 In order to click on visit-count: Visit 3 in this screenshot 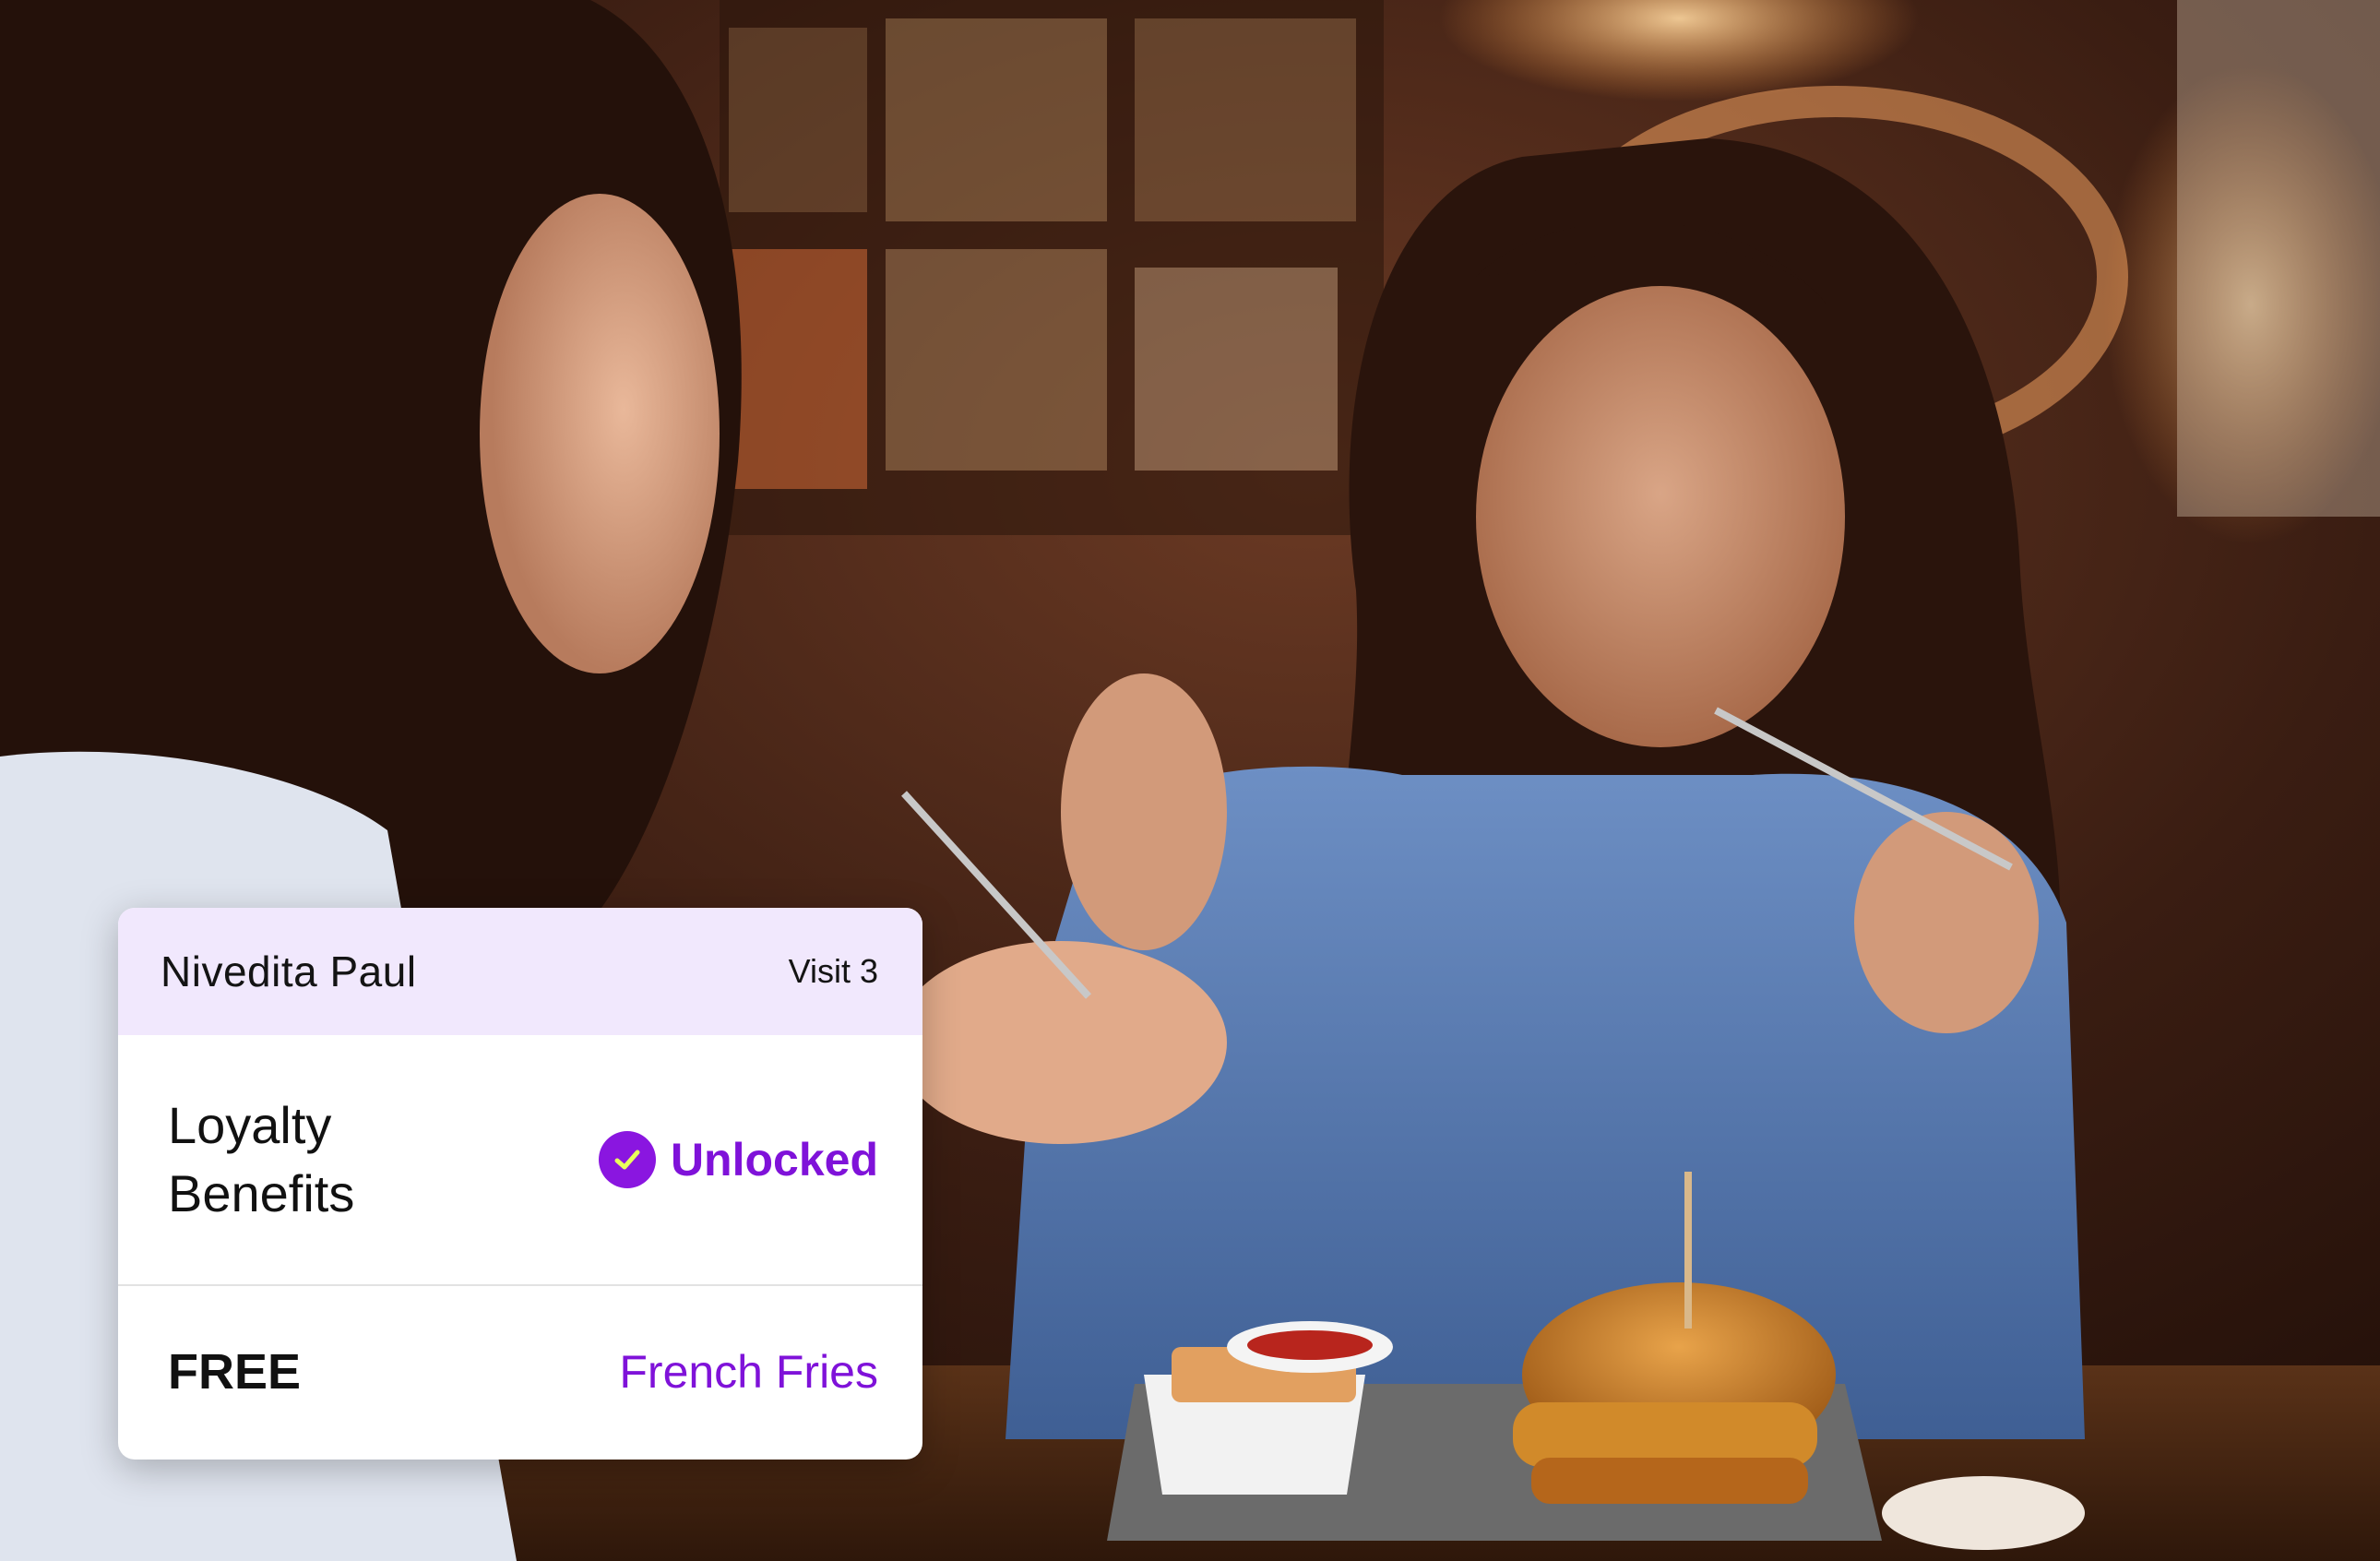, I will do `click(833, 971)`.